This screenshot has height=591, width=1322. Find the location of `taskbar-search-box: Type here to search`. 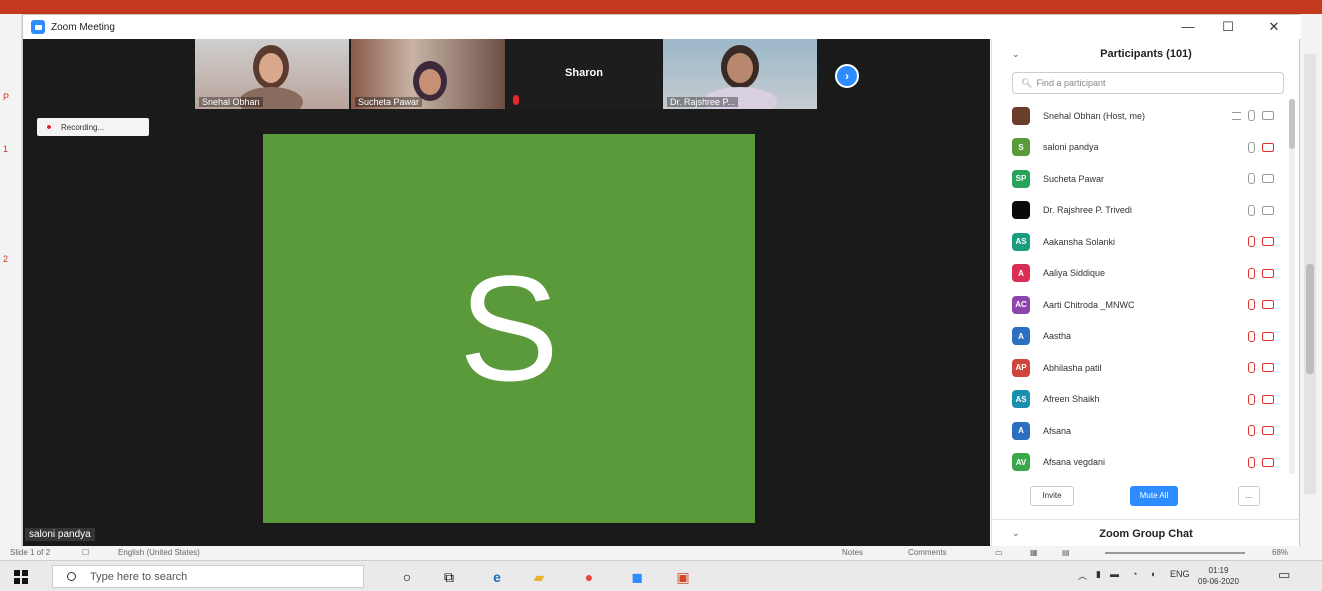

taskbar-search-box: Type here to search is located at coordinates (208, 576).